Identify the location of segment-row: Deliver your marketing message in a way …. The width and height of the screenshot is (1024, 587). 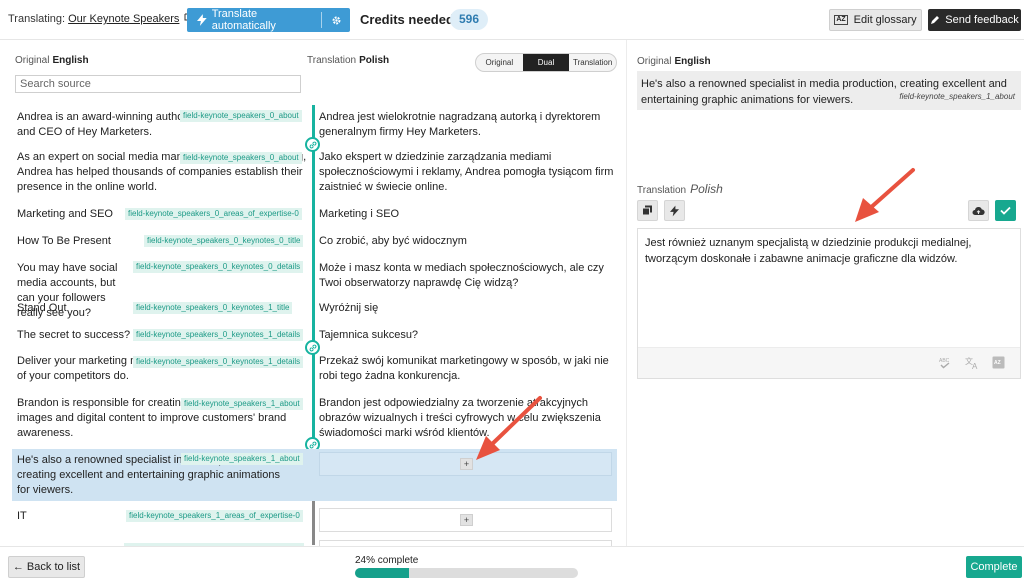
(314, 370).